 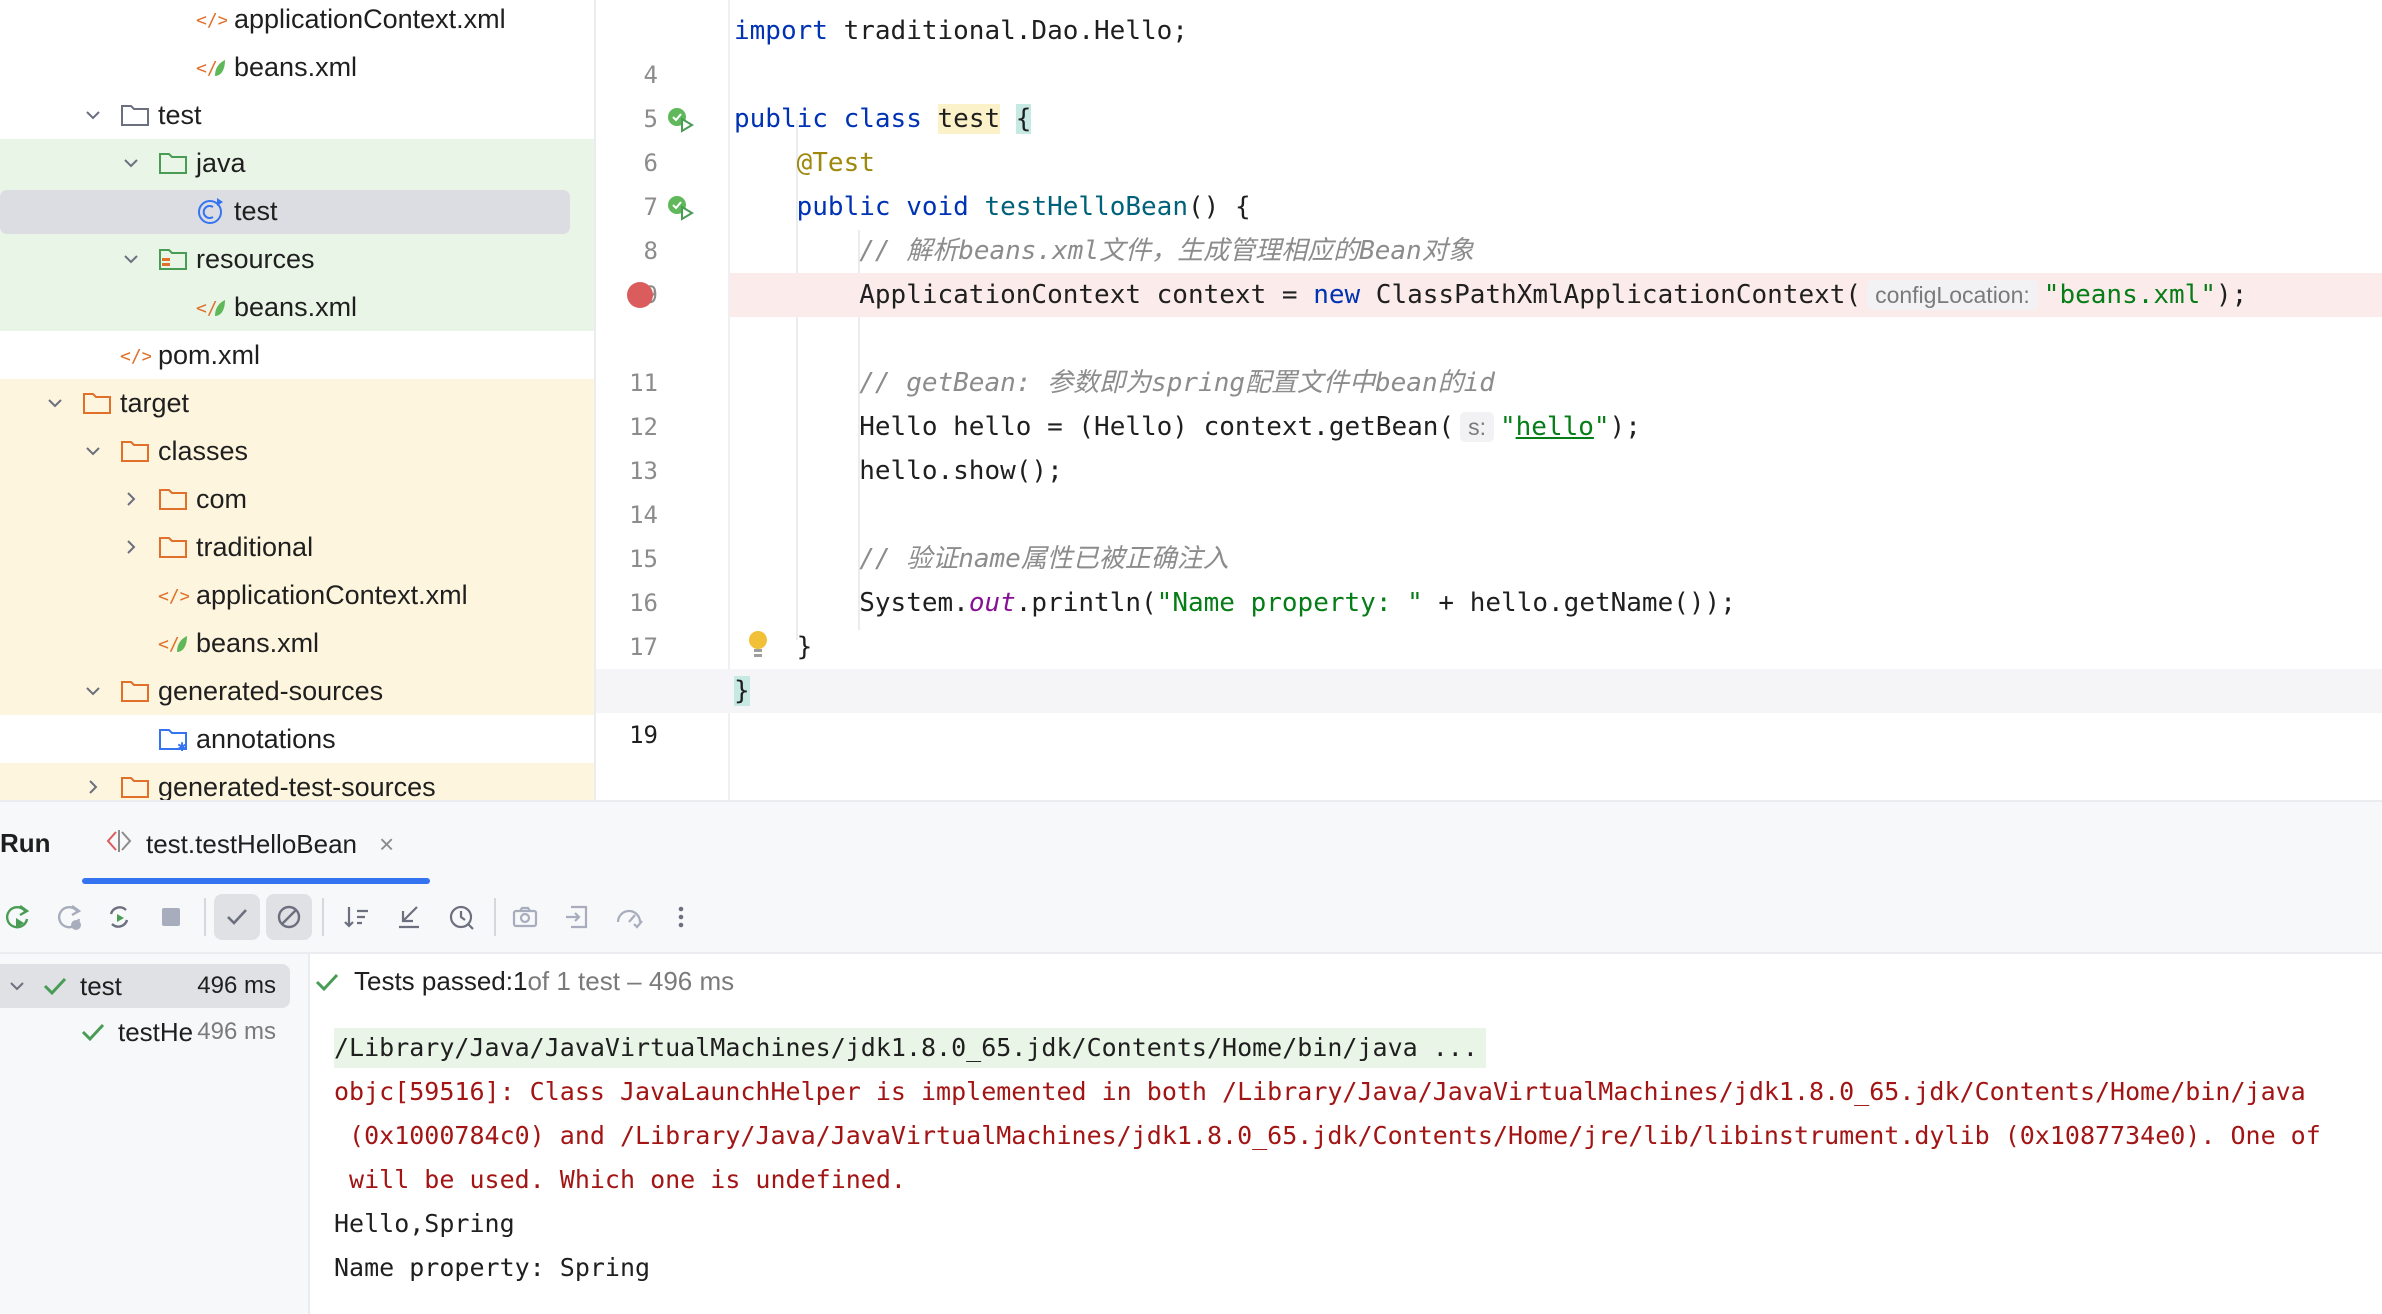 What do you see at coordinates (1489, 489) in the screenshot?
I see `code-line: 14 hello.show();` at bounding box center [1489, 489].